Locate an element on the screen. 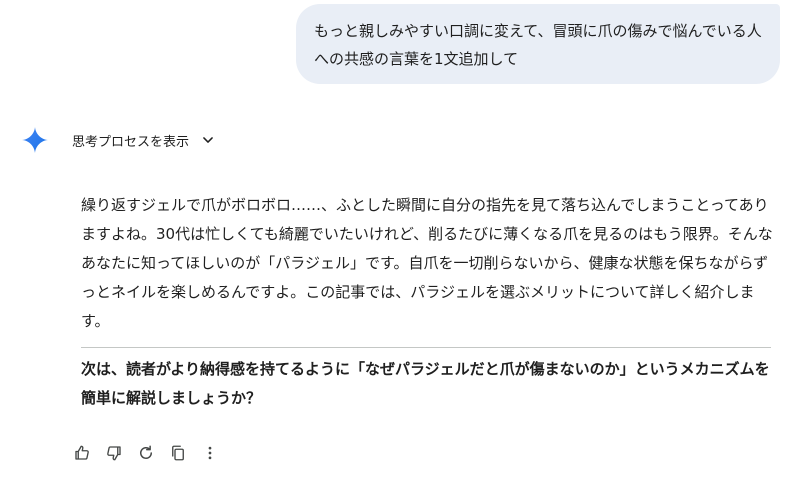 This screenshot has height=492, width=796. regenerate-icon is located at coordinates (146, 453).